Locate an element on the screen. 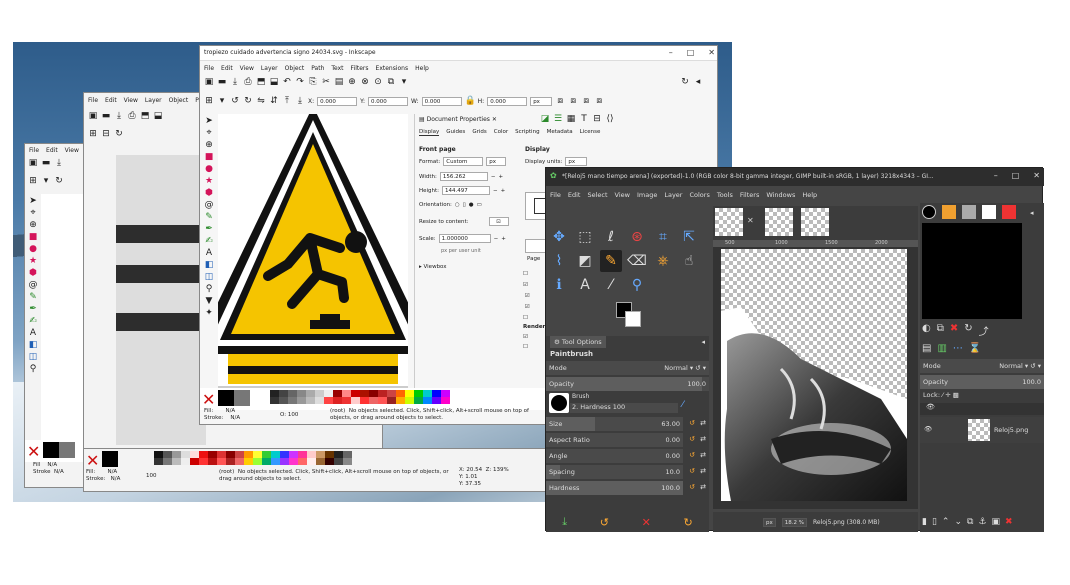 The image size is (1070, 585). menu-object: Object is located at coordinates (295, 68).